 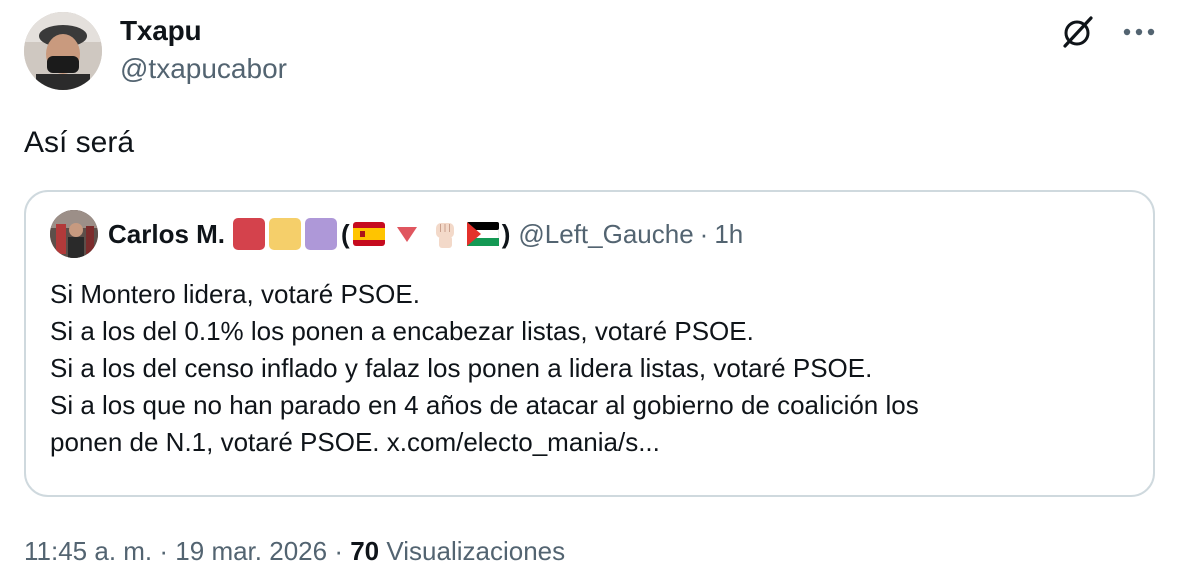 What do you see at coordinates (203, 69) in the screenshot?
I see `author-handle: @txapucabor` at bounding box center [203, 69].